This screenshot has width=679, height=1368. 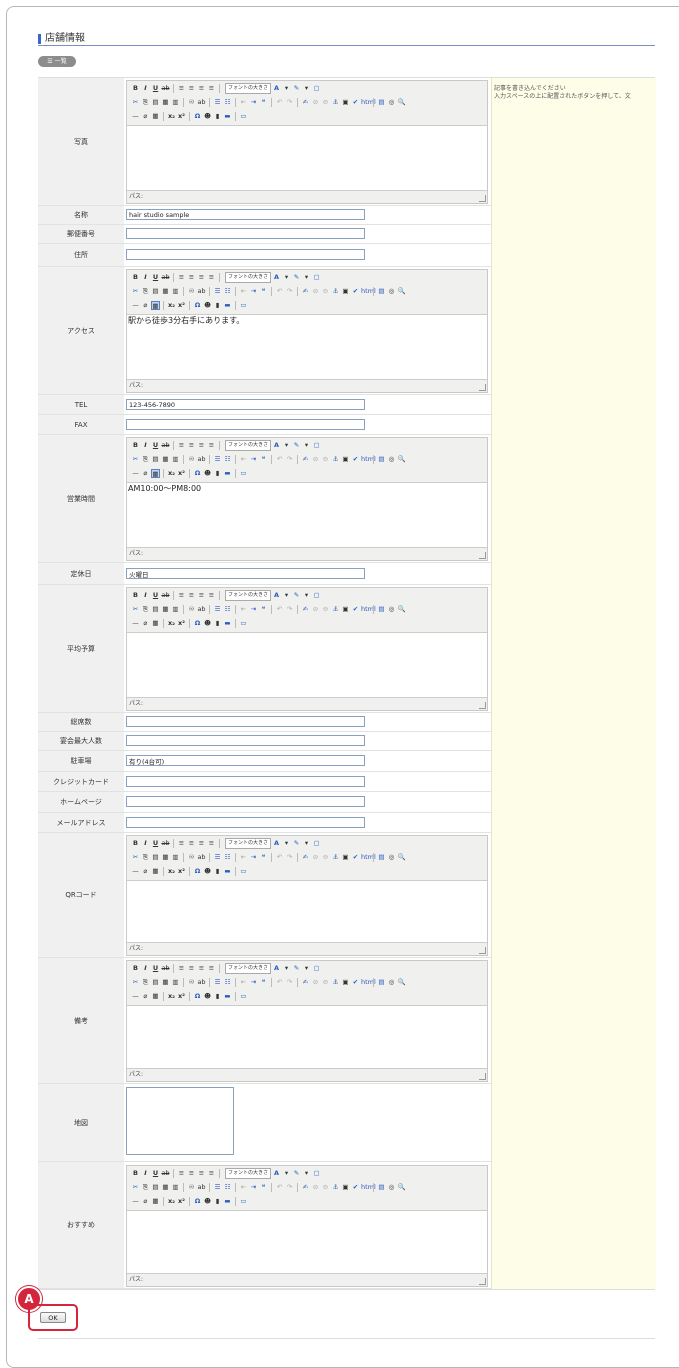 What do you see at coordinates (245, 781) in the screenshot?
I see `credit-input` at bounding box center [245, 781].